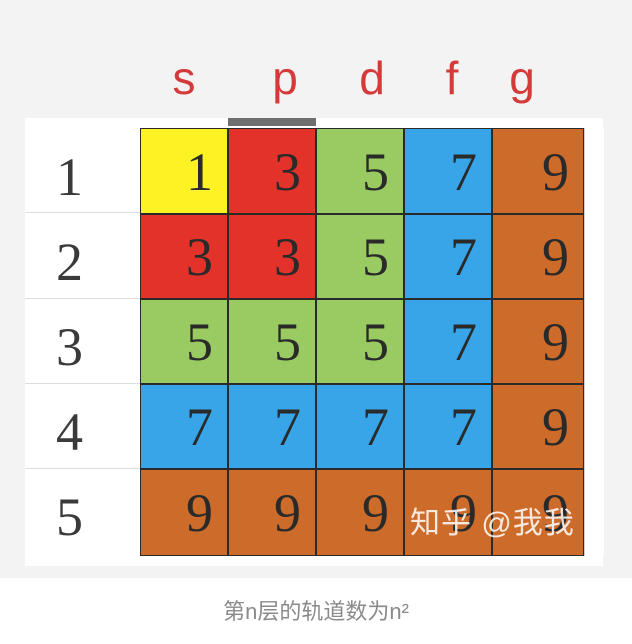 The width and height of the screenshot is (632, 644). What do you see at coordinates (184, 341) in the screenshot?
I see `grid-cell-r3-c1: 5` at bounding box center [184, 341].